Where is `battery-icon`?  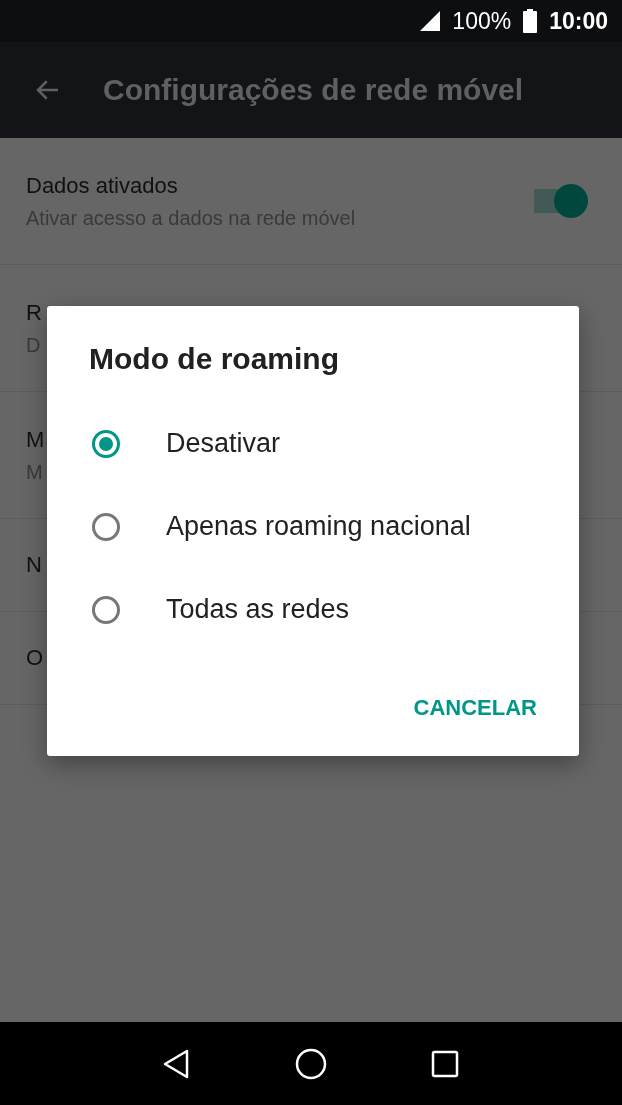 battery-icon is located at coordinates (530, 21).